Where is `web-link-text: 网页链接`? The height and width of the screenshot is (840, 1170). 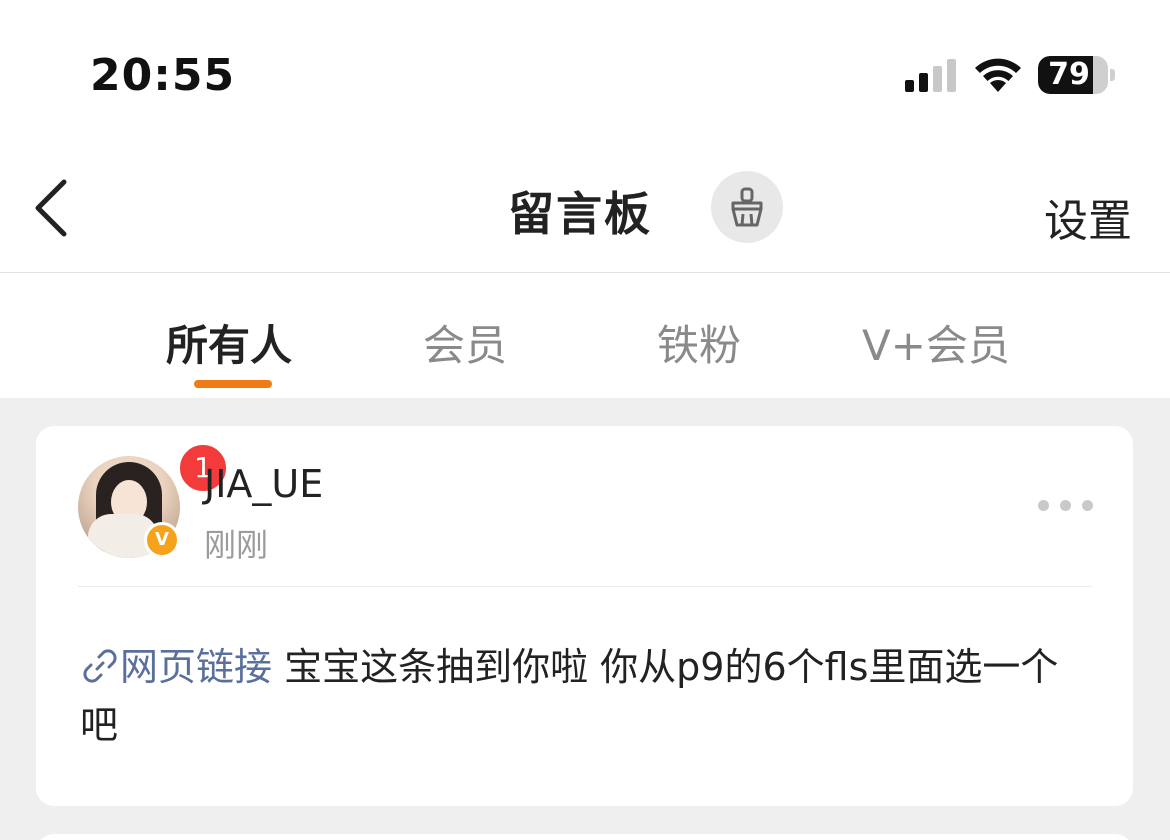 web-link-text: 网页链接 is located at coordinates (196, 667).